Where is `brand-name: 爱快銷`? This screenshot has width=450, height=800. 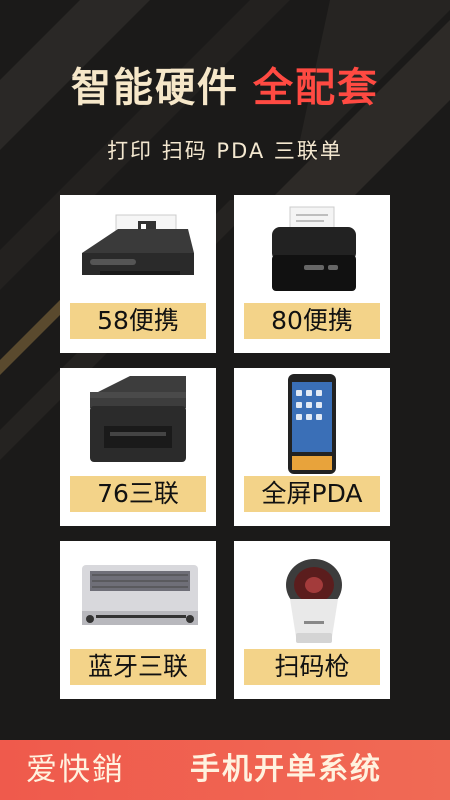 brand-name: 爱快銷 is located at coordinates (75, 770).